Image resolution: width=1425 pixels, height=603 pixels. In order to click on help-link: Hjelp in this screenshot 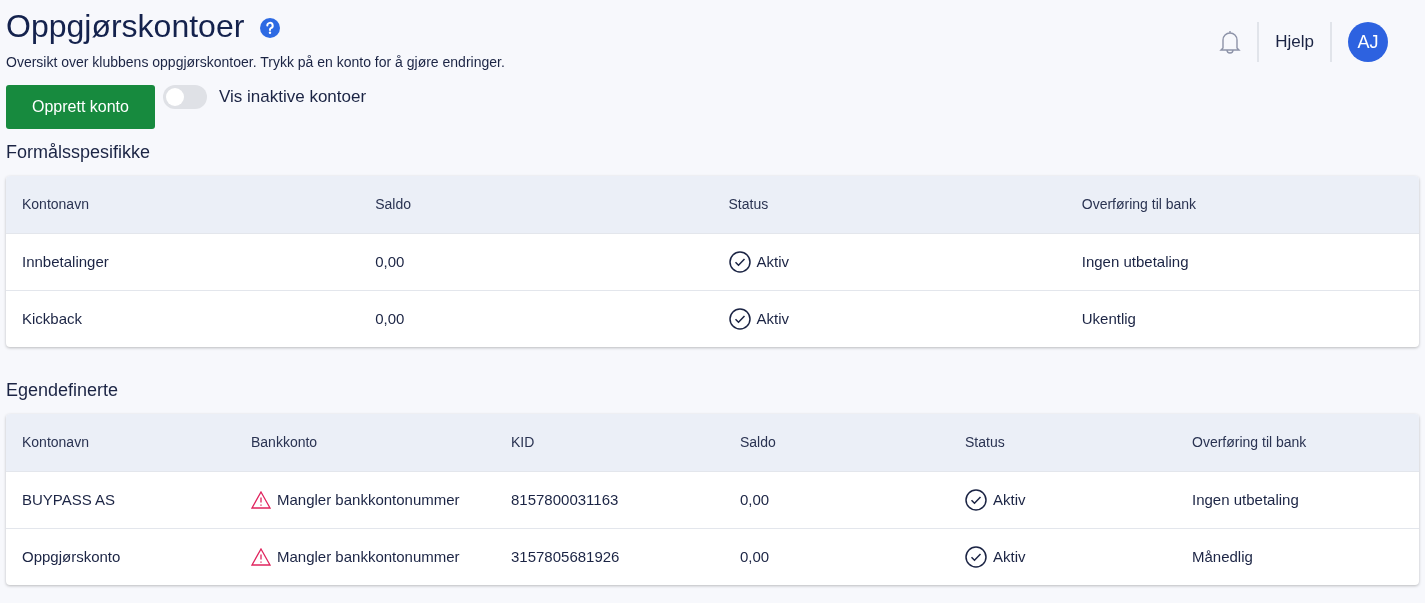, I will do `click(1294, 42)`.